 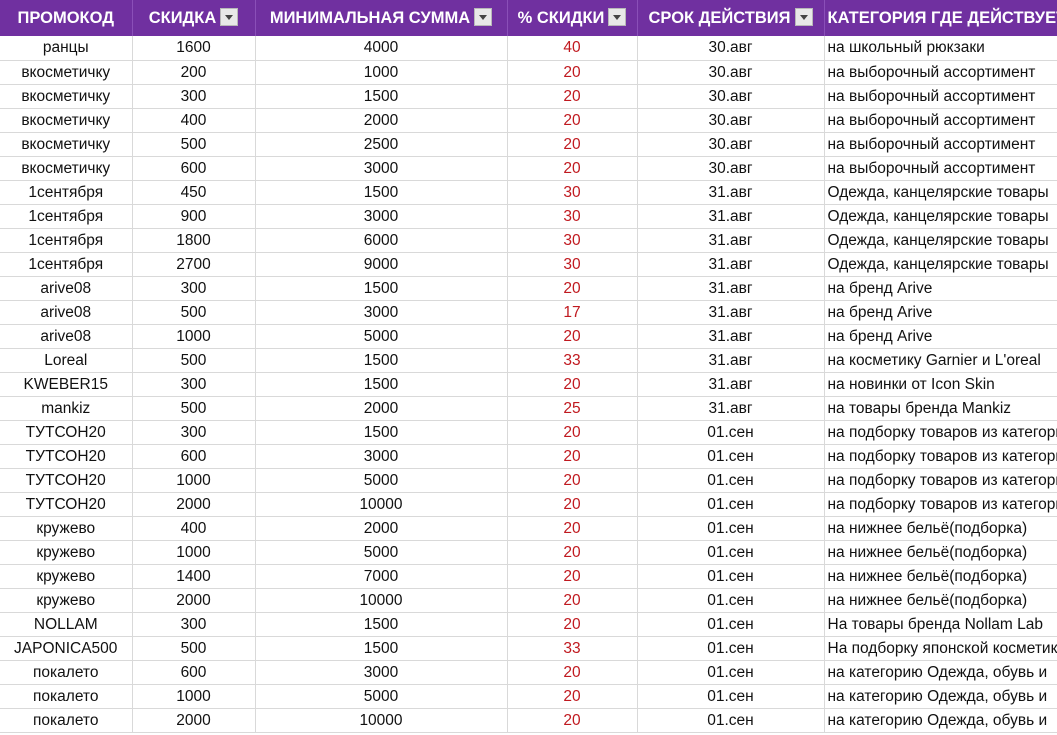 I want to click on min-sum-cell: 1000, so click(x=381, y=72).